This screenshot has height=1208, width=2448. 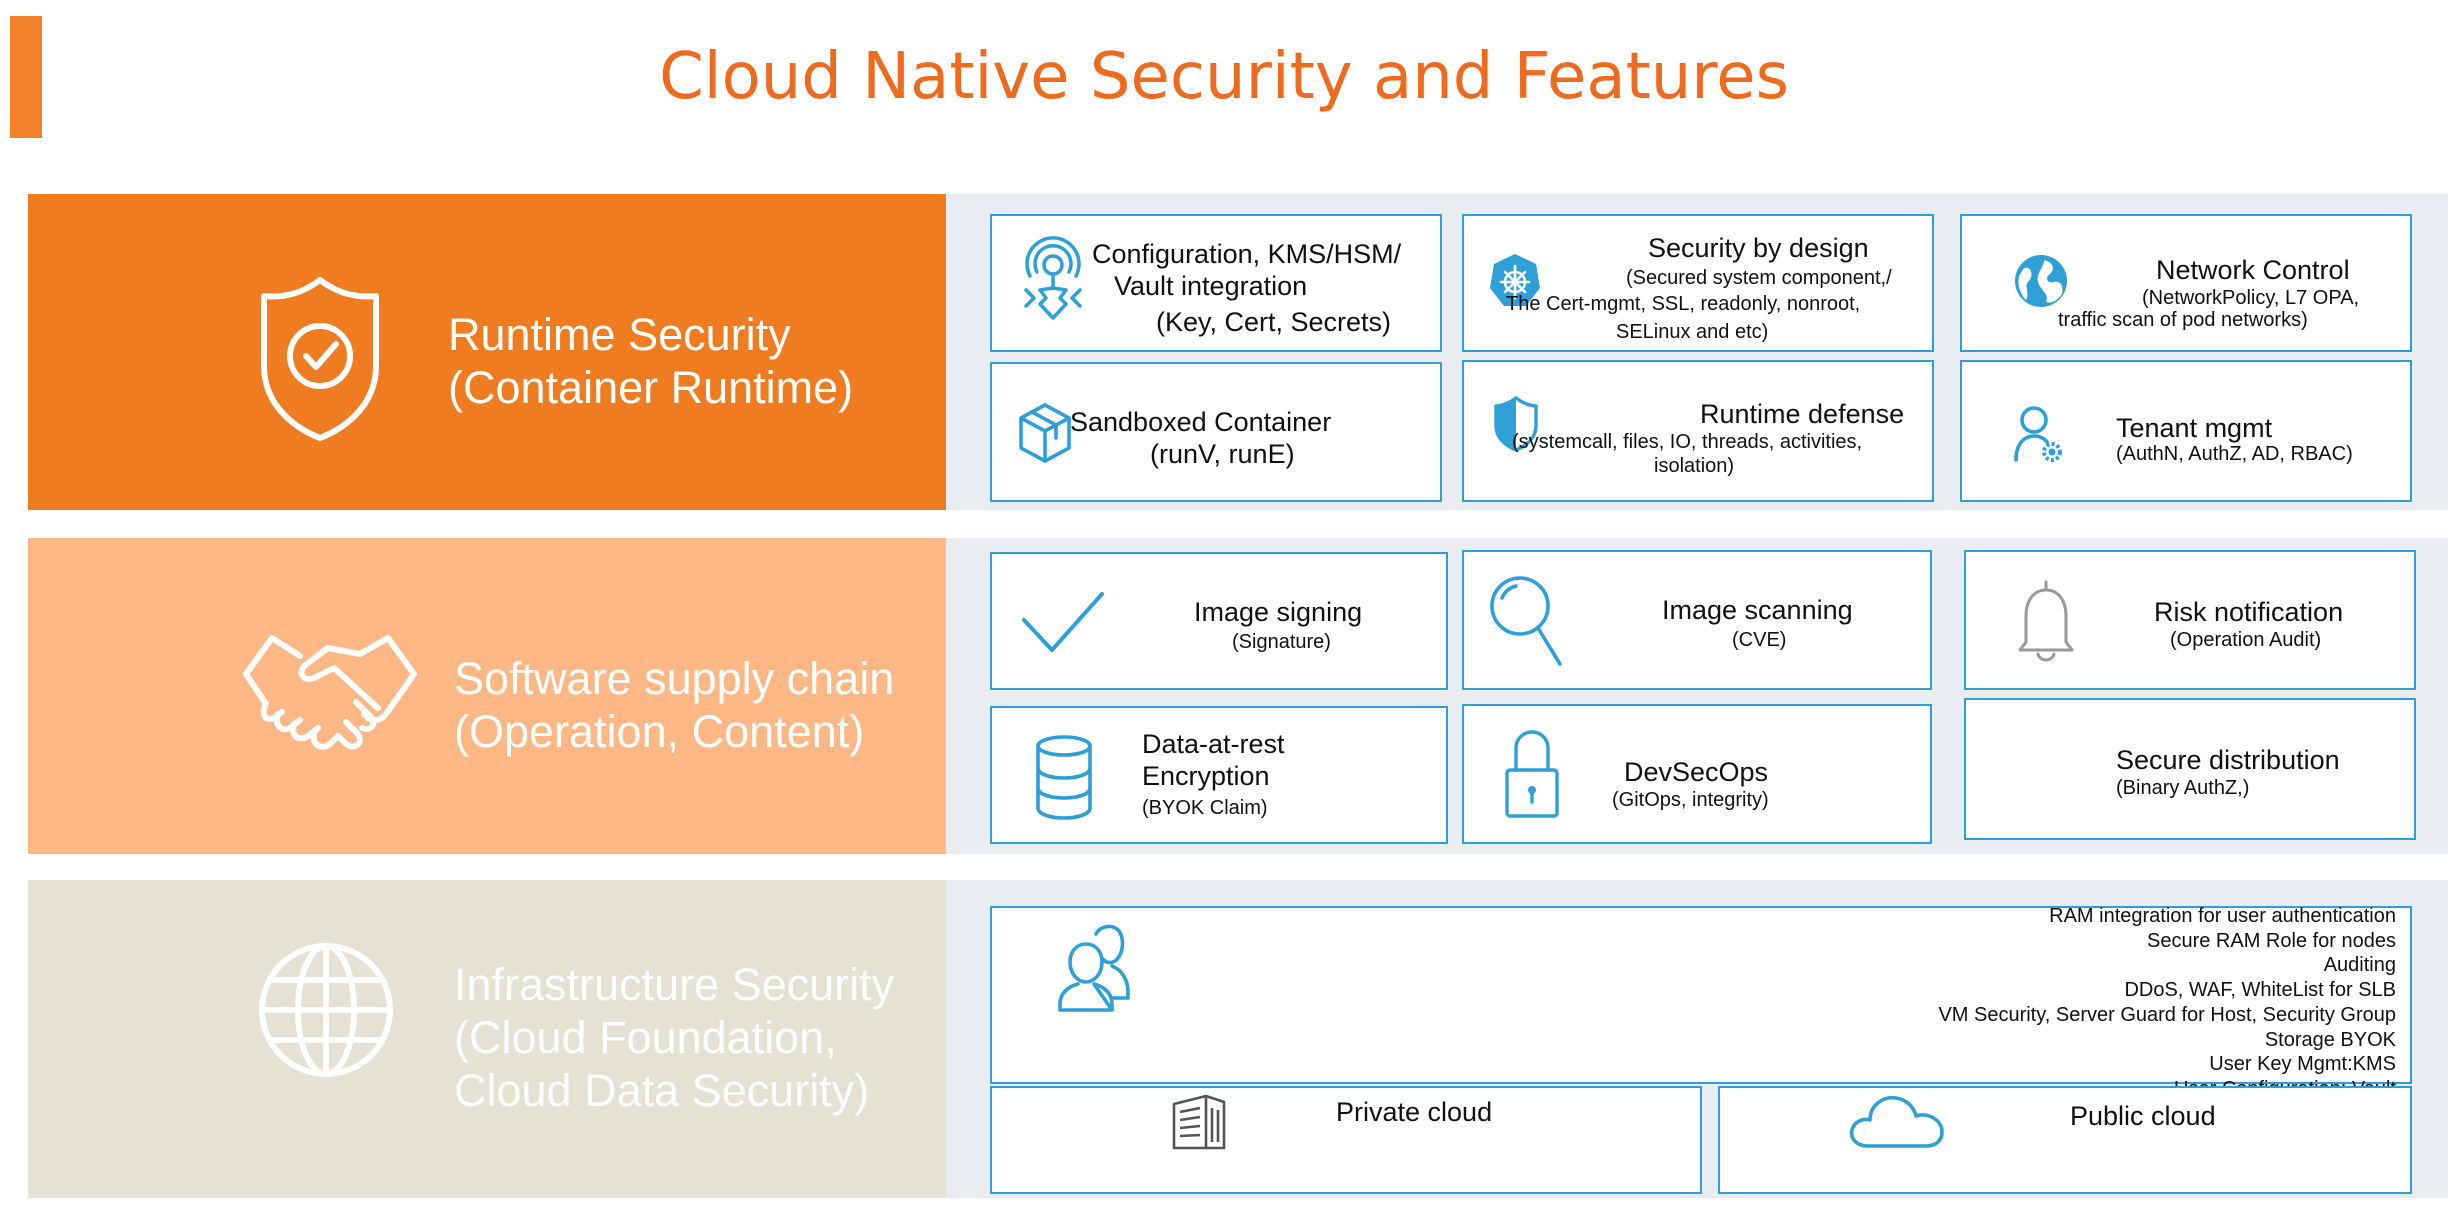 I want to click on card-secure-distribution: Secure distribution (Binary AuthZ,), so click(x=2190, y=769).